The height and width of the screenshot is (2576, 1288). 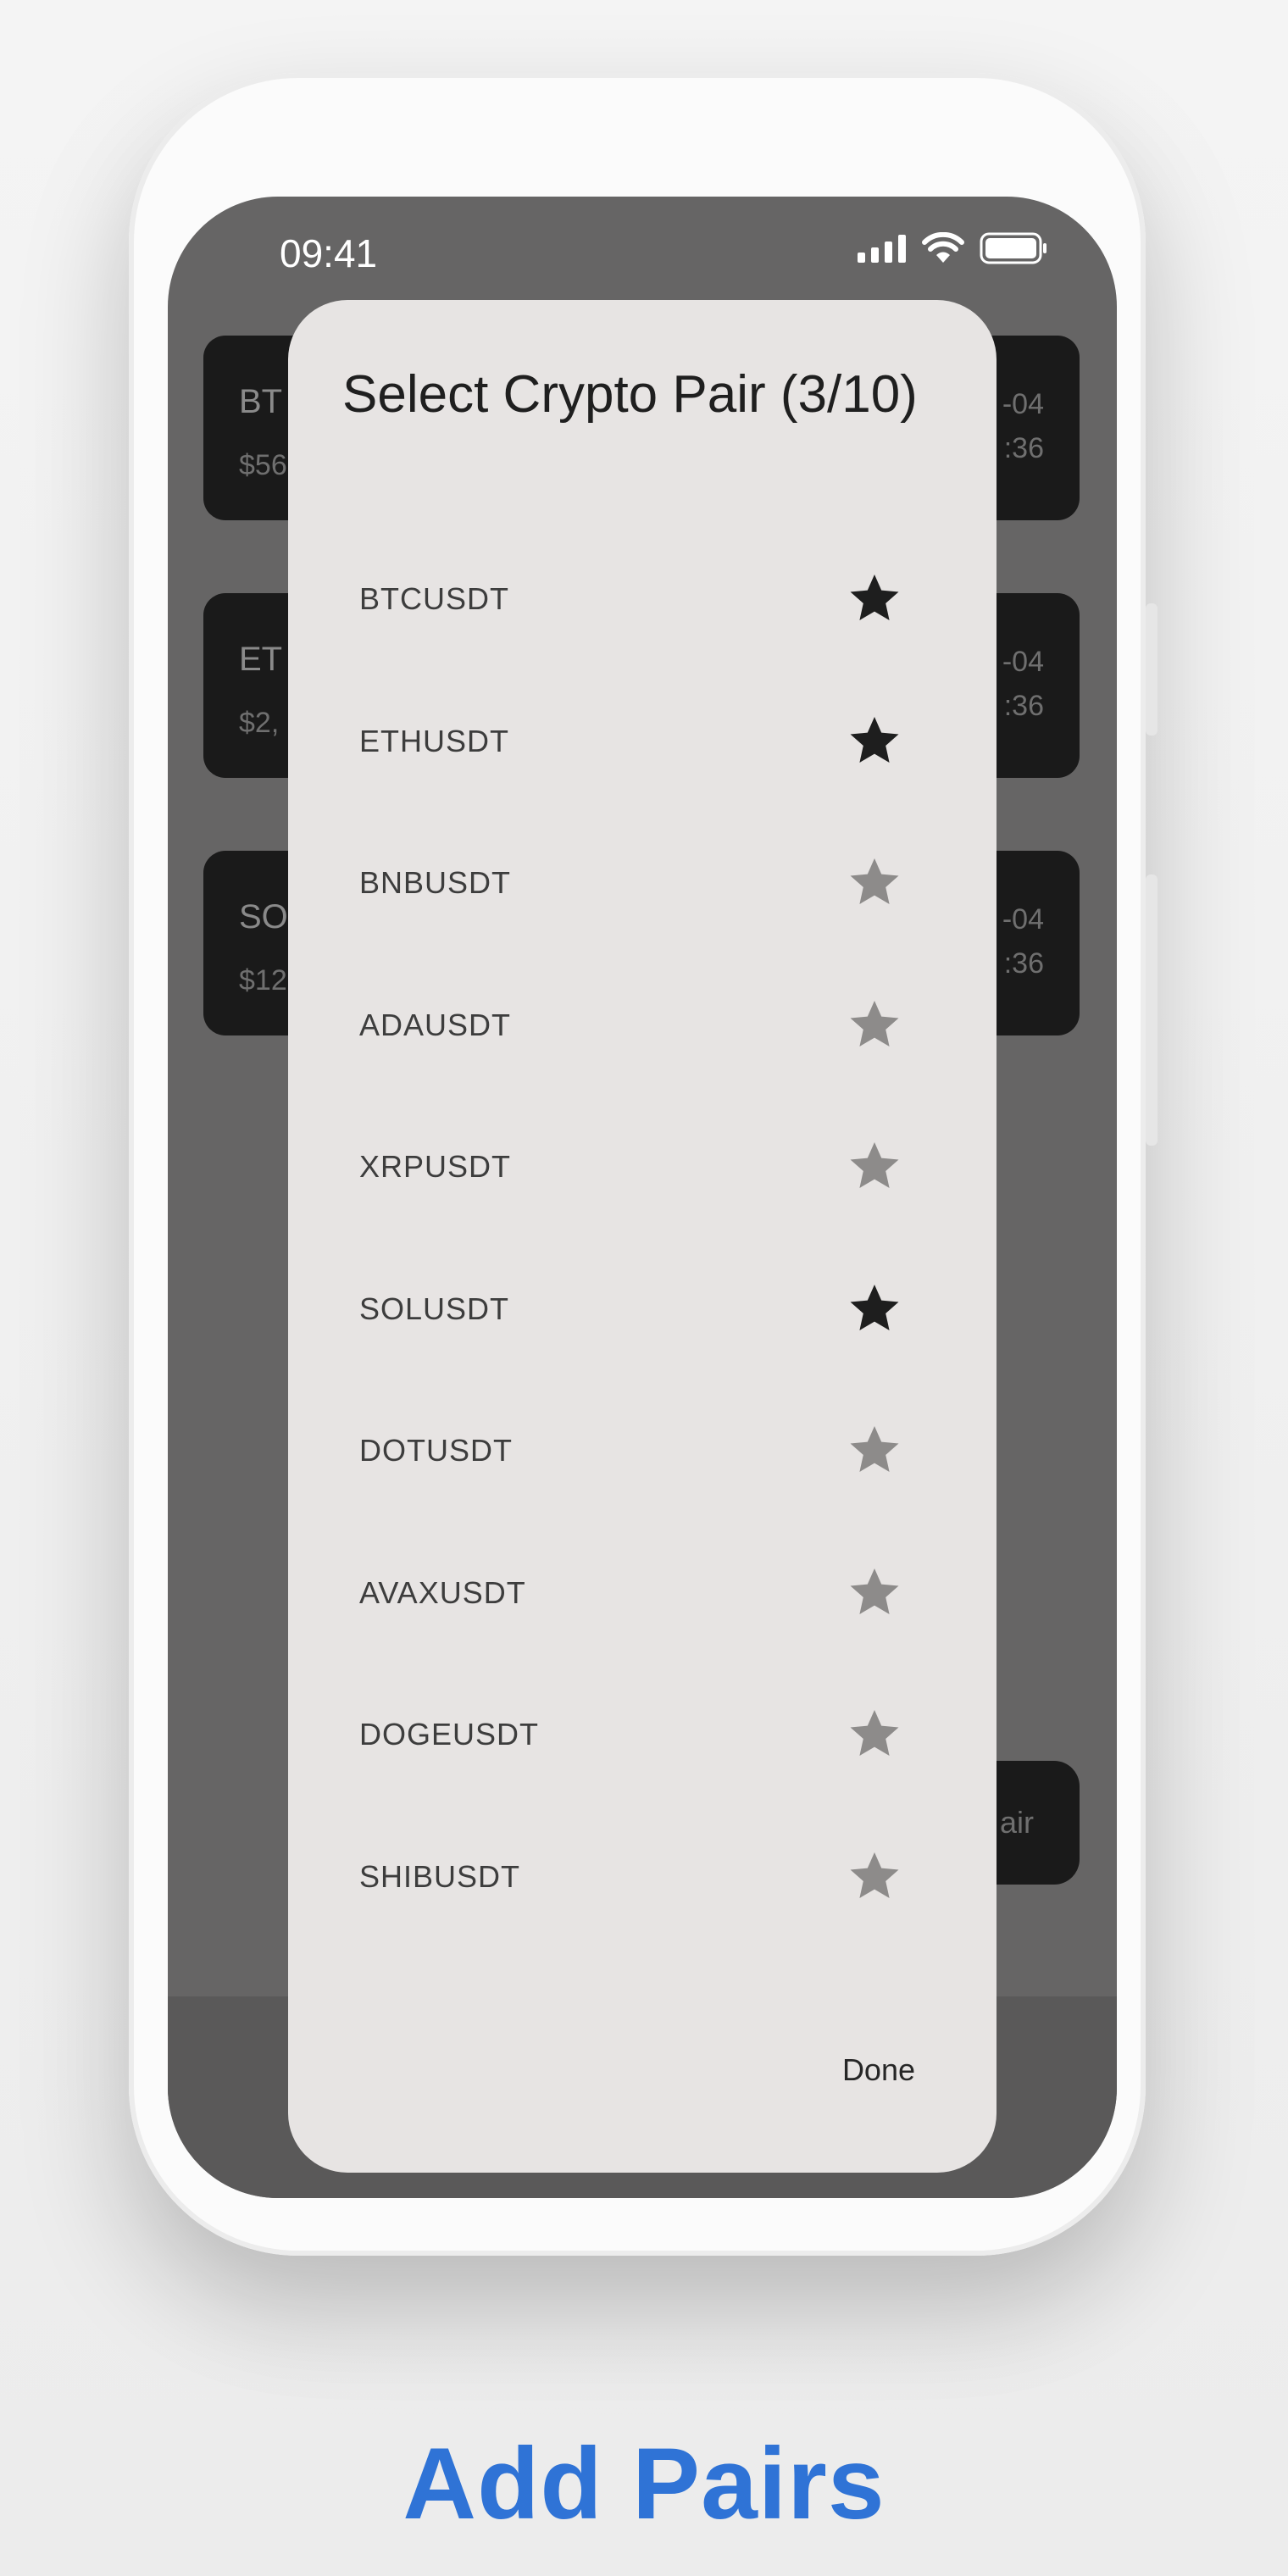 I want to click on pair-label: XRPUSDT, so click(x=435, y=1166).